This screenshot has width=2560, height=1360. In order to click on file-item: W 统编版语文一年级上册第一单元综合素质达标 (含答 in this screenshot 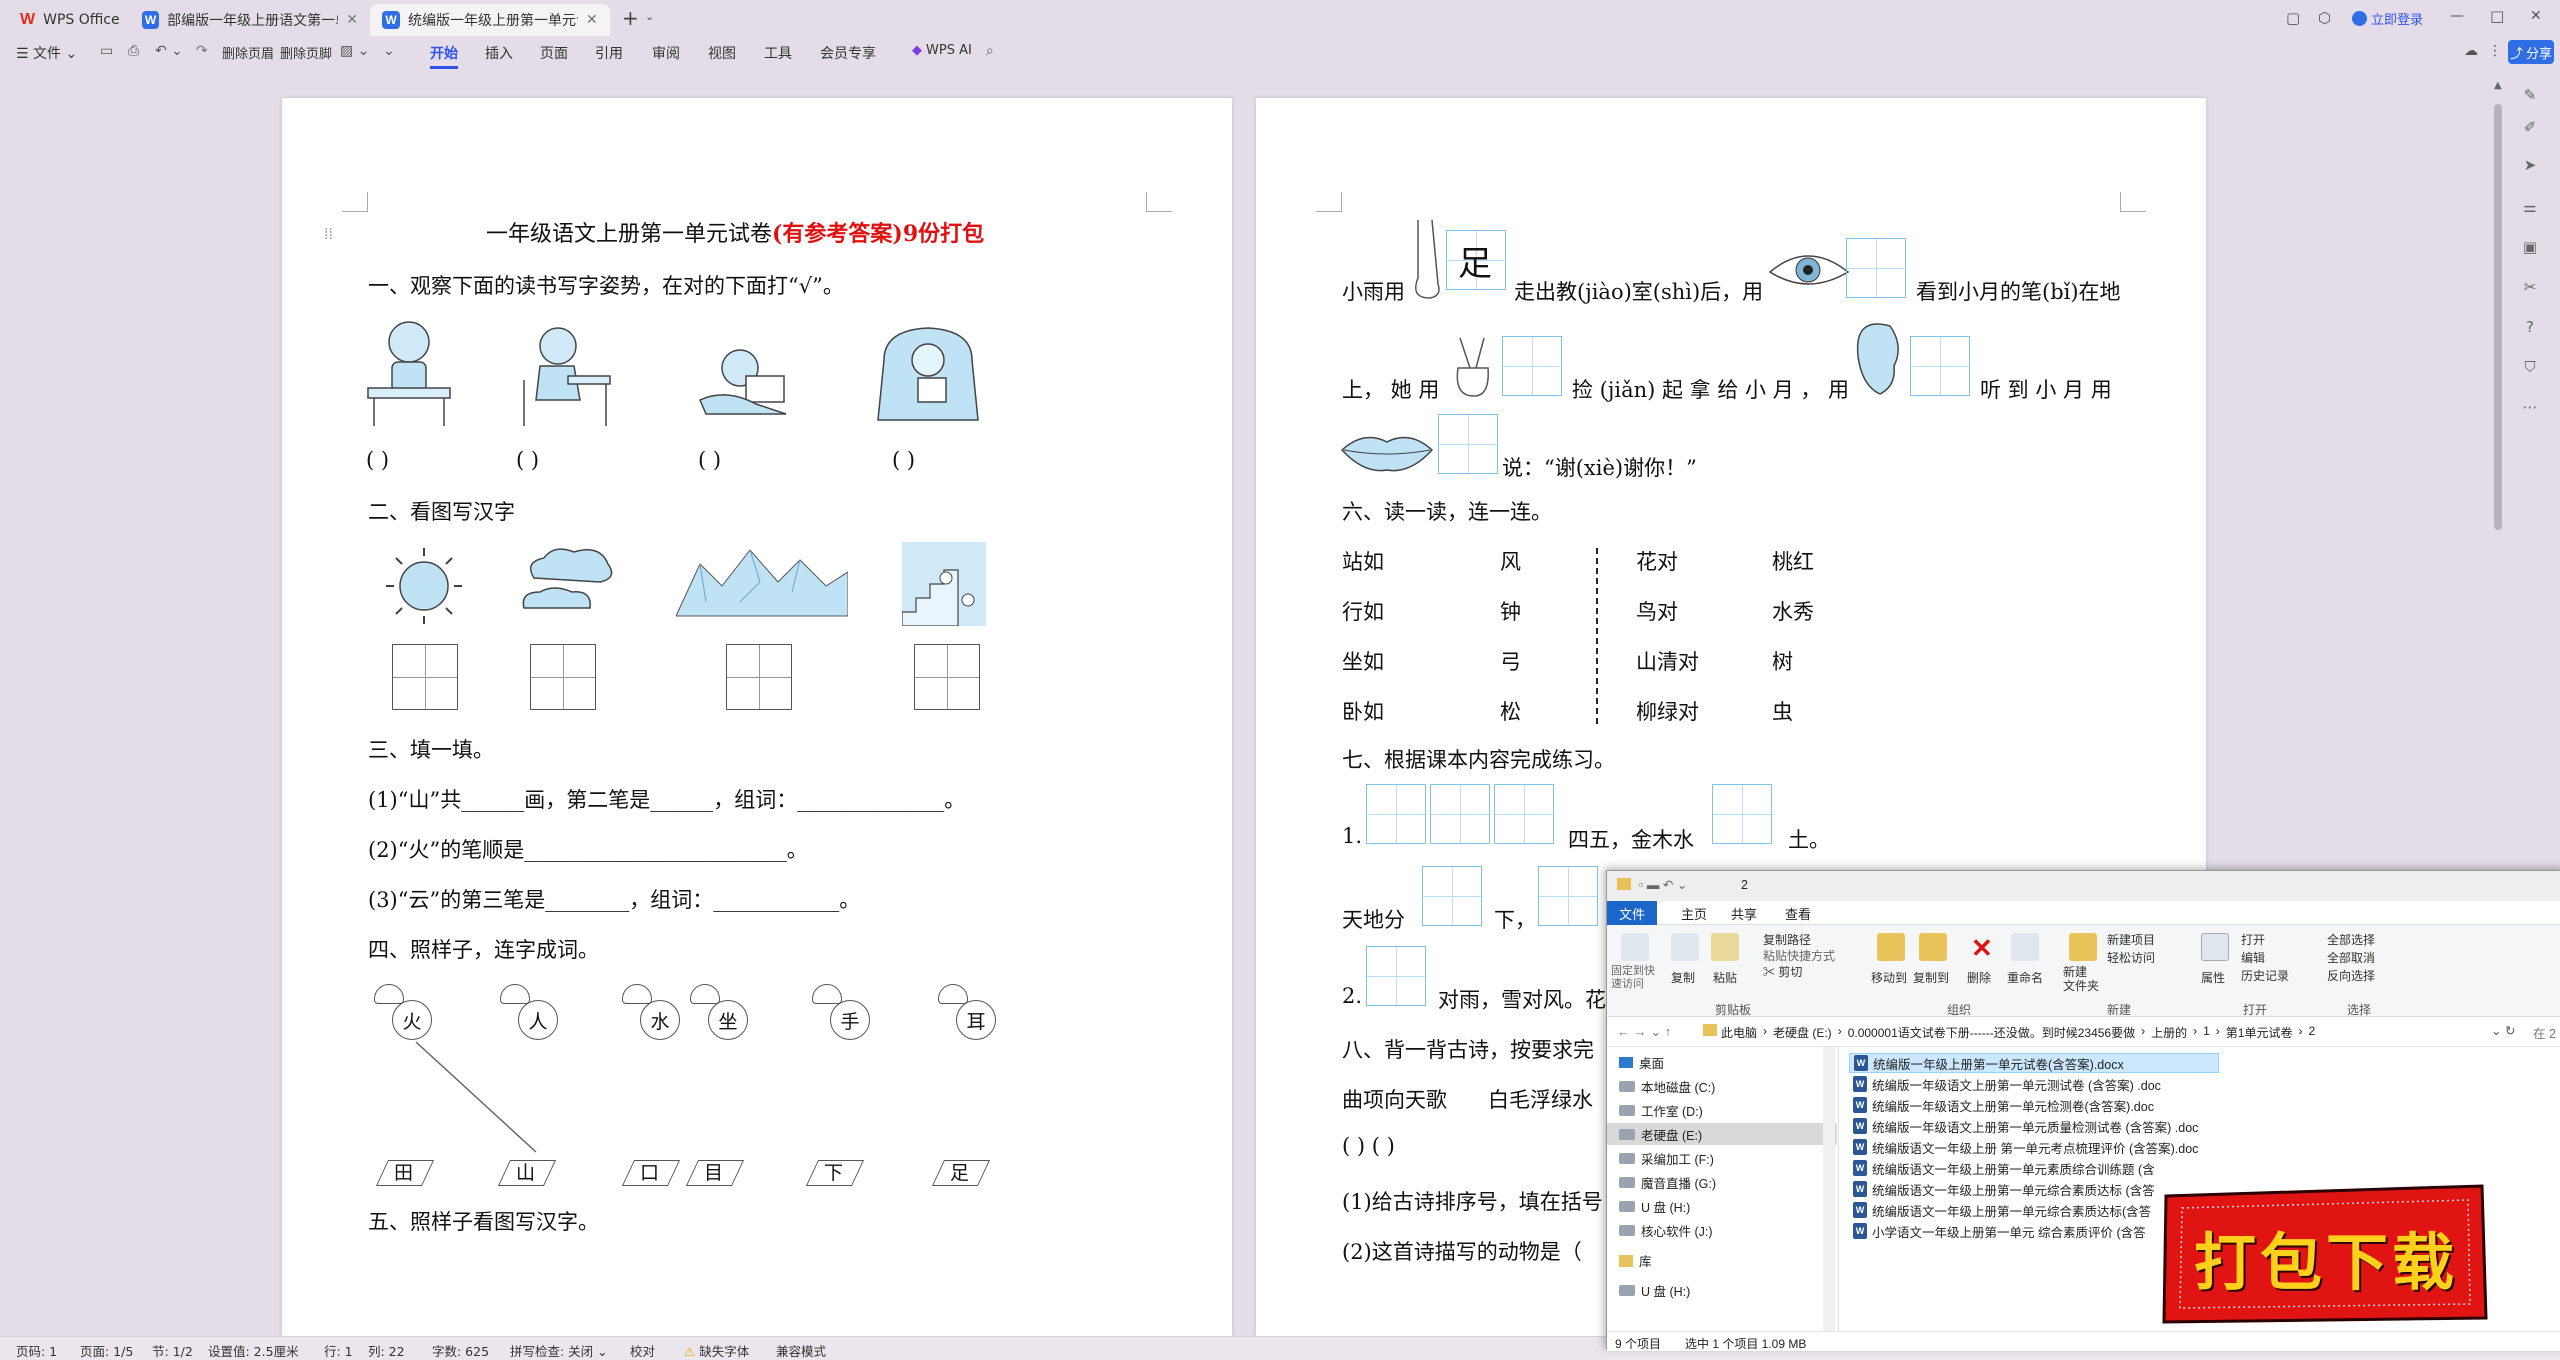, I will do `click(2004, 1189)`.